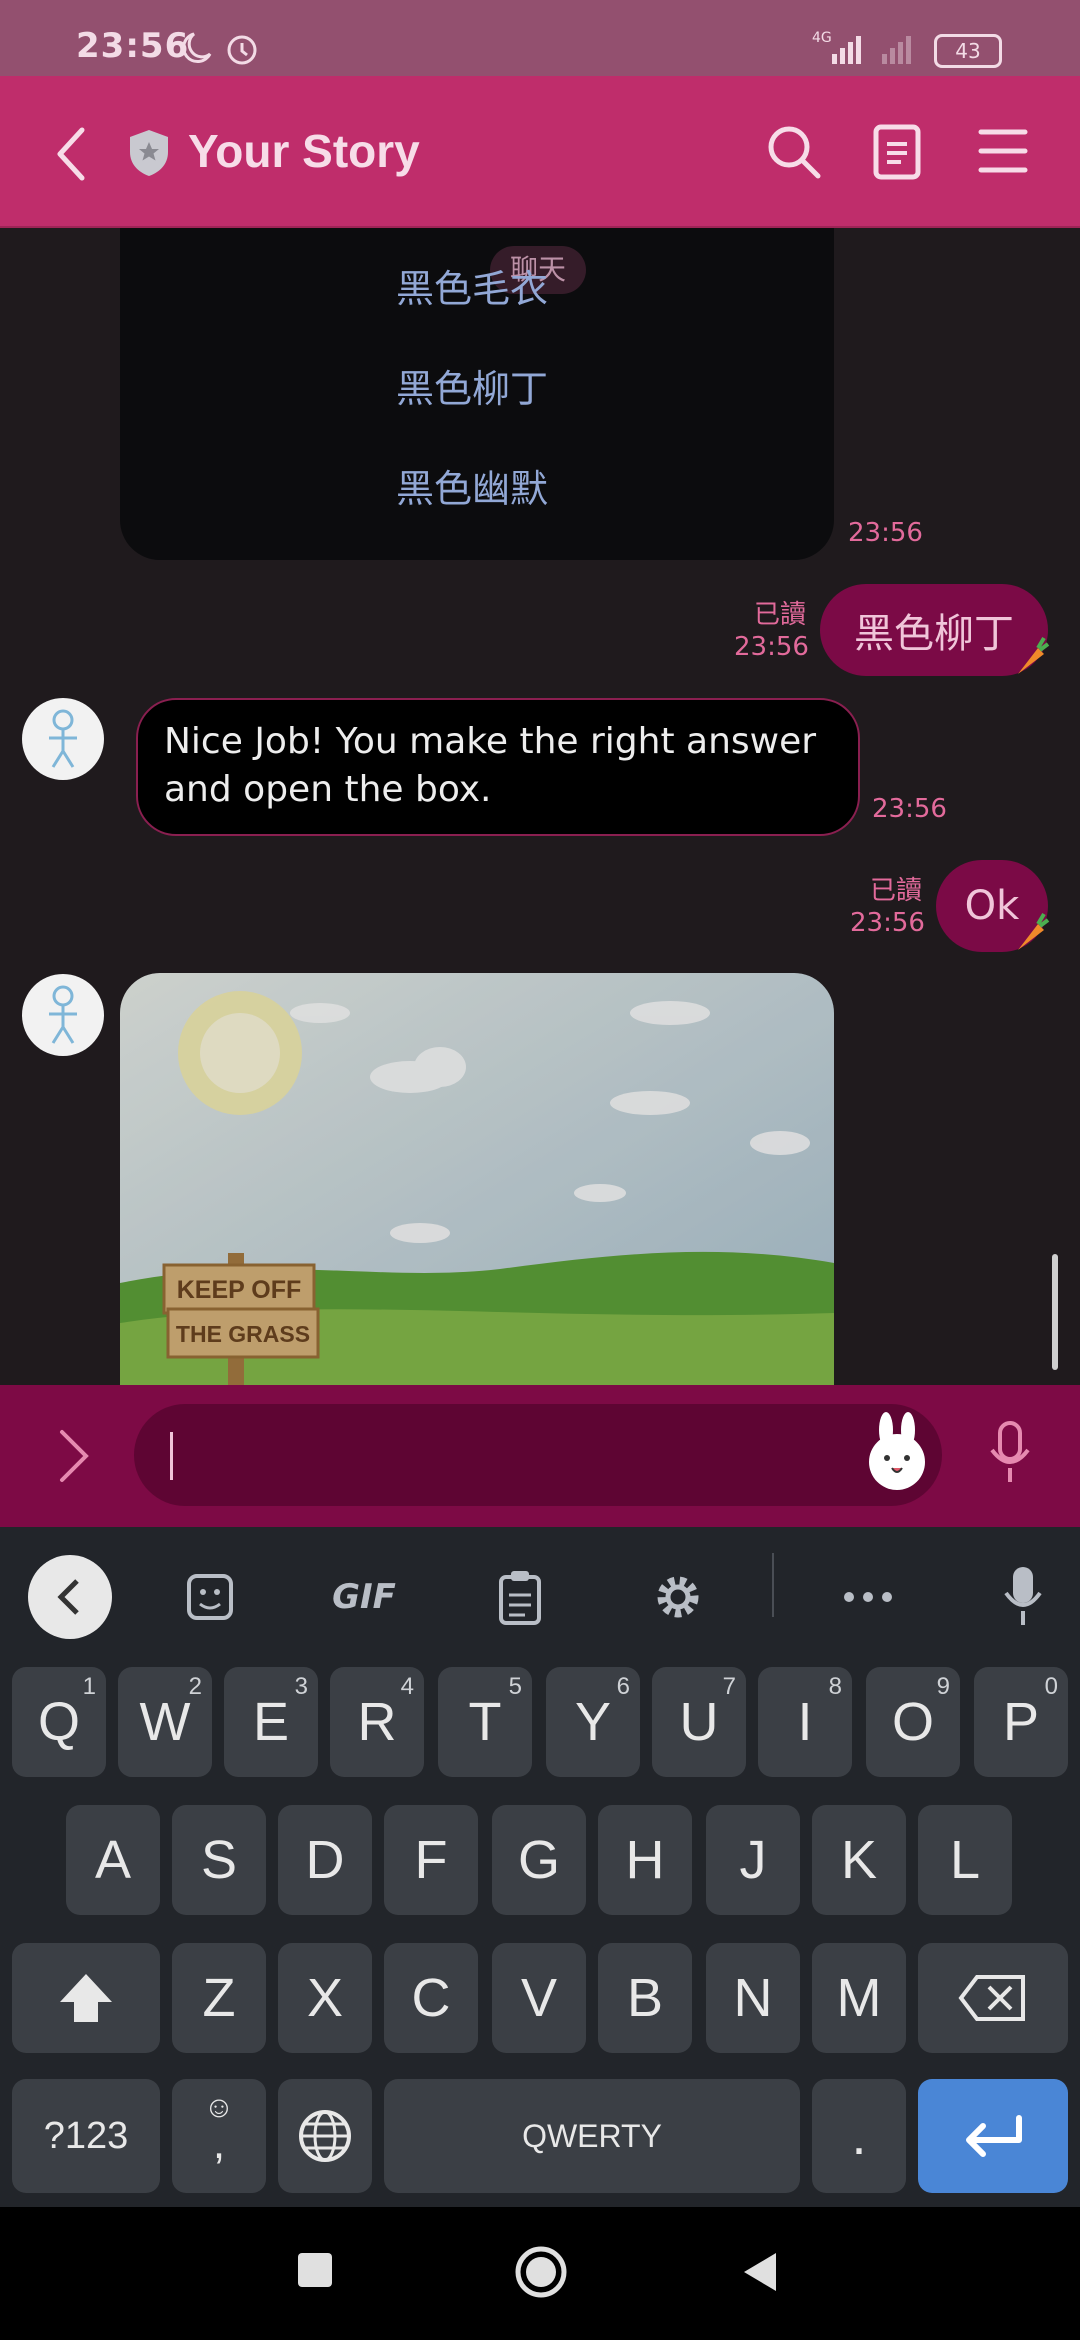  I want to click on key-n: N, so click(753, 1998).